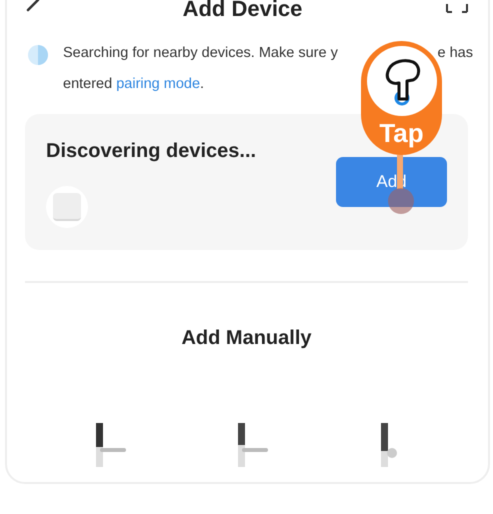 Image resolution: width=493 pixels, height=514 pixels. What do you see at coordinates (455, 53) in the screenshot?
I see `search-notice: e has` at bounding box center [455, 53].